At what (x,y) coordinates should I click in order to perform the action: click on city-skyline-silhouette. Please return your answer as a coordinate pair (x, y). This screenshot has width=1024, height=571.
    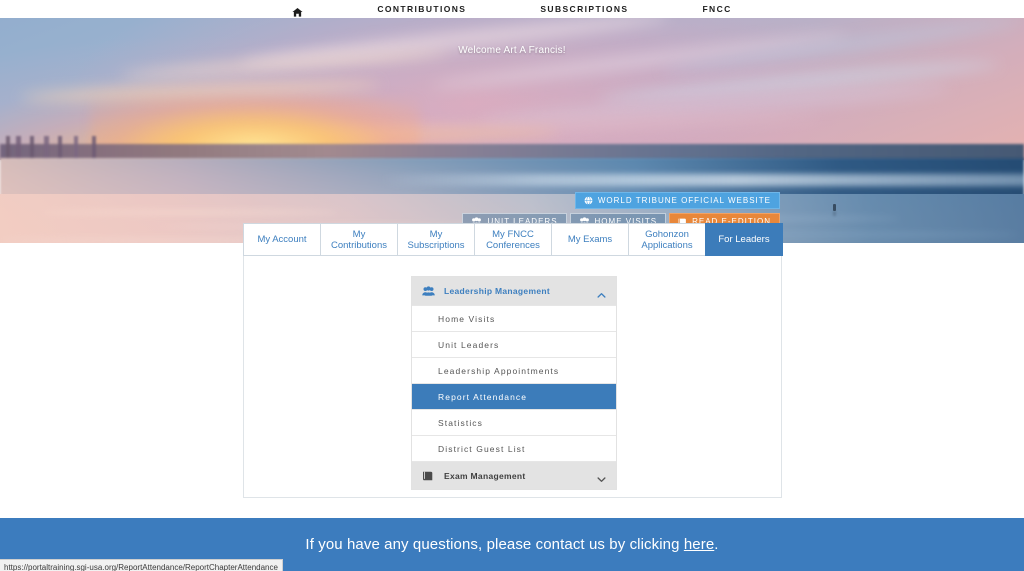
    Looking at the image, I should click on (65, 148).